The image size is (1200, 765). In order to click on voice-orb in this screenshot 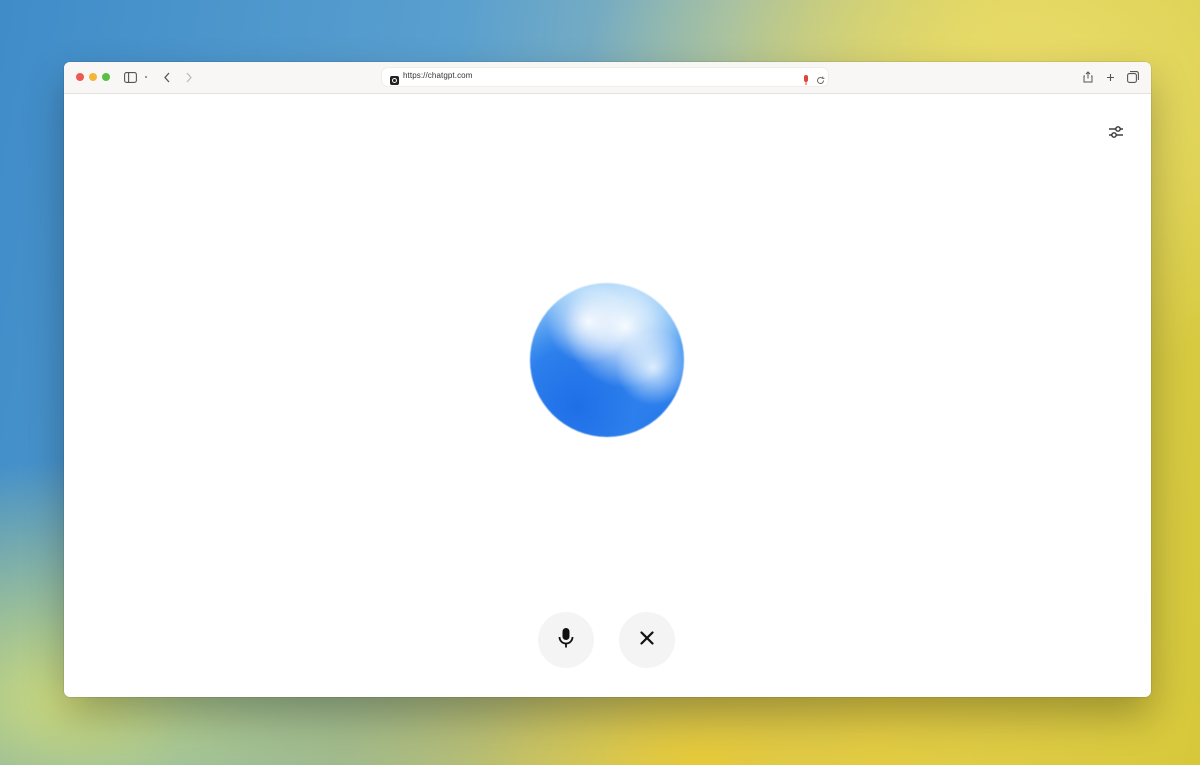, I will do `click(607, 360)`.